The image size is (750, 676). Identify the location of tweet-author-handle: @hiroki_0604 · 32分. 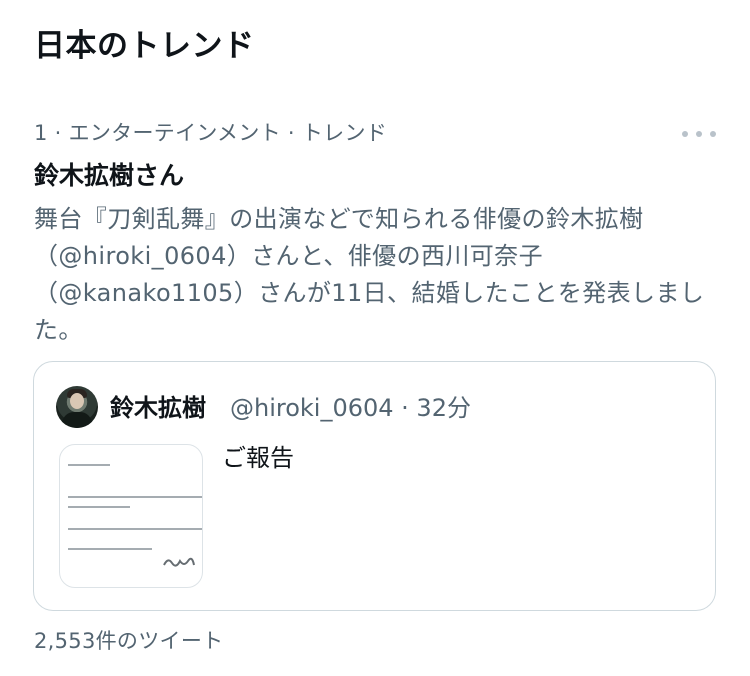
(350, 408).